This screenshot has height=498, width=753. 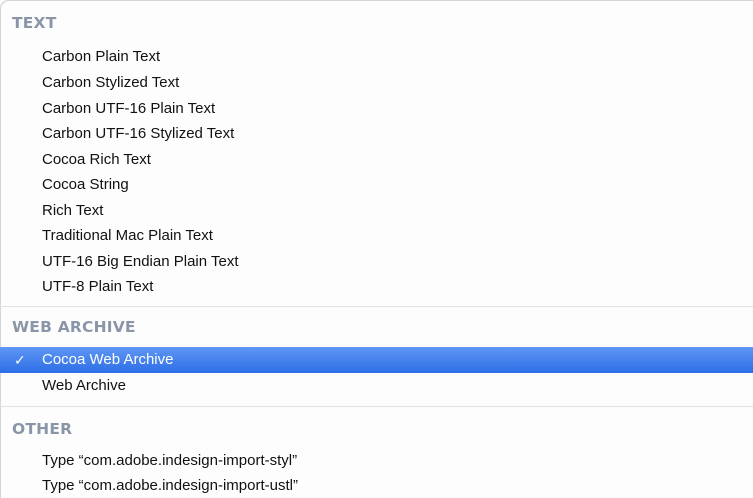 What do you see at coordinates (376, 262) in the screenshot?
I see `menu-item-utf16-big-endian-plain-text: UTF-16 Big Endian Plain Text` at bounding box center [376, 262].